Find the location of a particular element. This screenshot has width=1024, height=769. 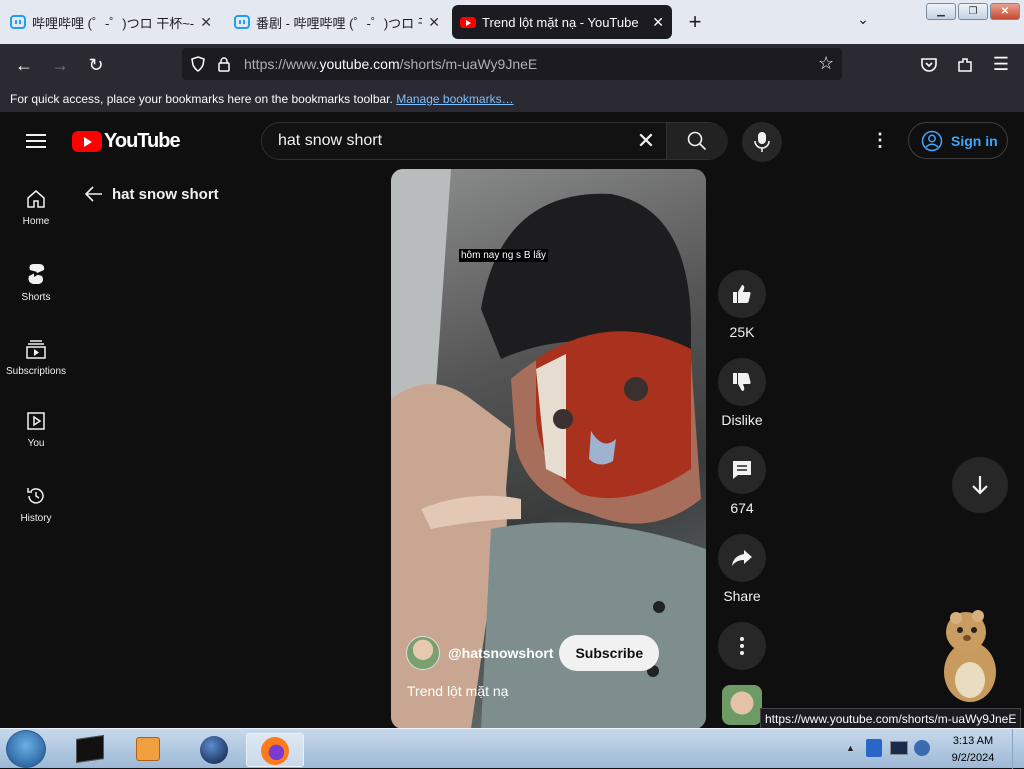

tab-title: 番剧 - 哔哩哔哩 (゜-゜)つロ 干杯~-bilibili is located at coordinates (339, 23).